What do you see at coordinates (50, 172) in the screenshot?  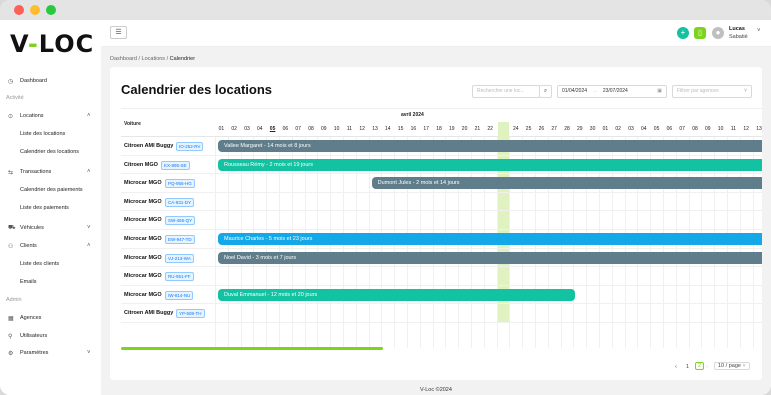 I see `sidebar-item-transactions: ⇆ Transactions ˄` at bounding box center [50, 172].